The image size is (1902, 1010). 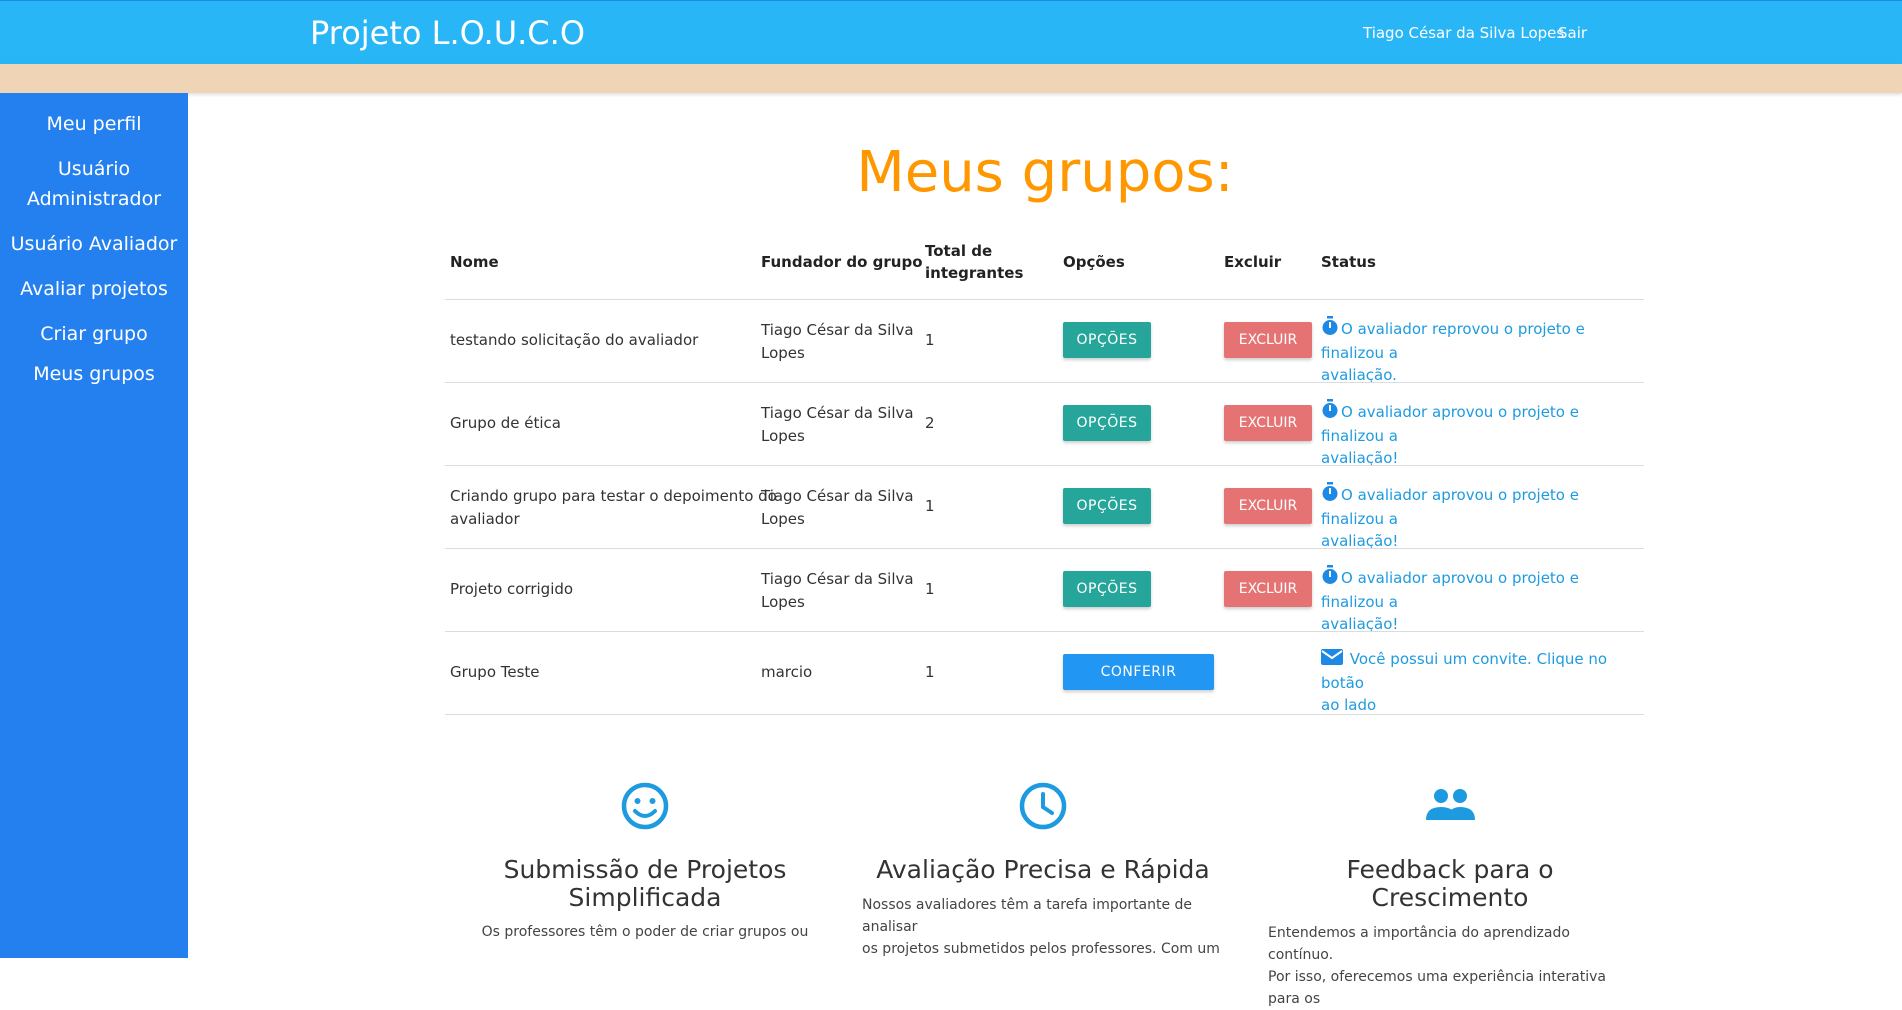 What do you see at coordinates (1464, 671) in the screenshot?
I see `status-line1: Você possui um convite. Clique no botão` at bounding box center [1464, 671].